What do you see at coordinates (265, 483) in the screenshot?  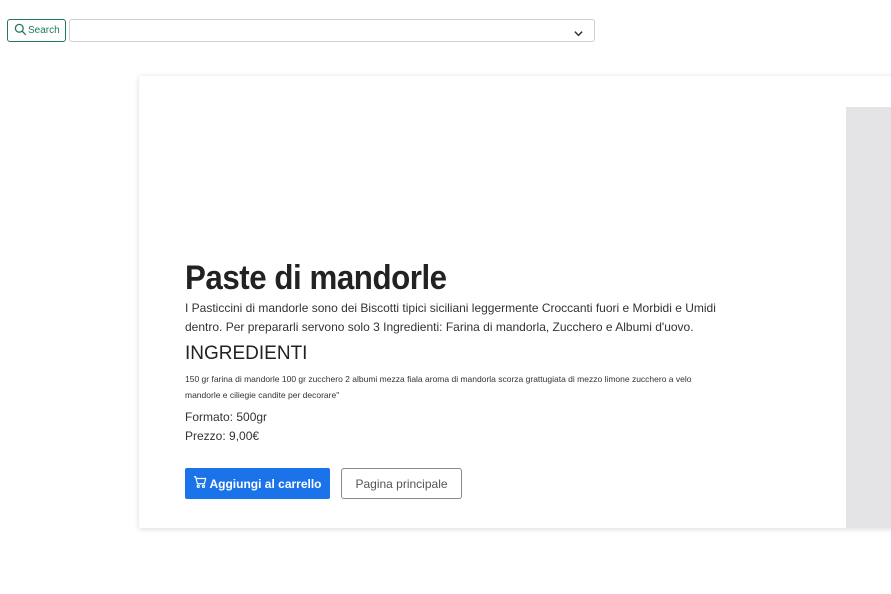 I see `add-to-cart-label: Aggiungi al carrello` at bounding box center [265, 483].